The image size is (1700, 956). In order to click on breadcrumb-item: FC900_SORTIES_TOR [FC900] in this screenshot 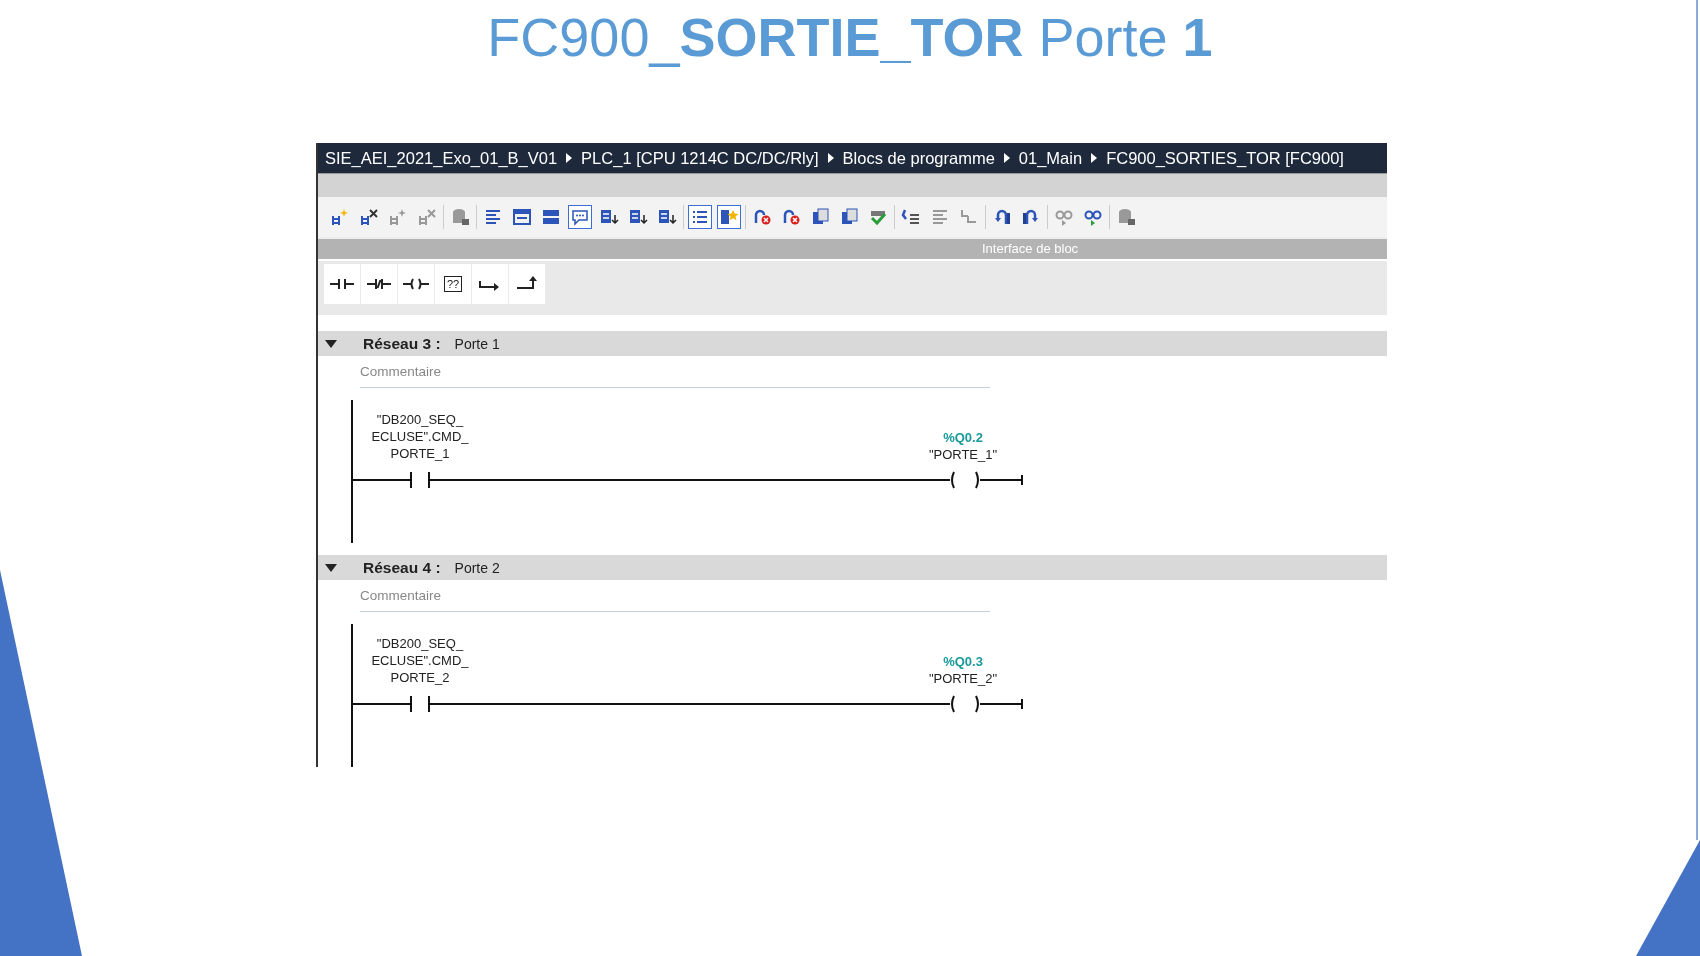, I will do `click(1225, 158)`.